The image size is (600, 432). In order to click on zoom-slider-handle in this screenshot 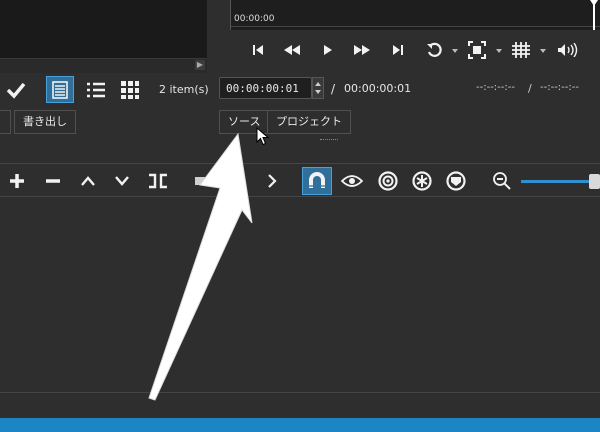, I will do `click(594, 181)`.